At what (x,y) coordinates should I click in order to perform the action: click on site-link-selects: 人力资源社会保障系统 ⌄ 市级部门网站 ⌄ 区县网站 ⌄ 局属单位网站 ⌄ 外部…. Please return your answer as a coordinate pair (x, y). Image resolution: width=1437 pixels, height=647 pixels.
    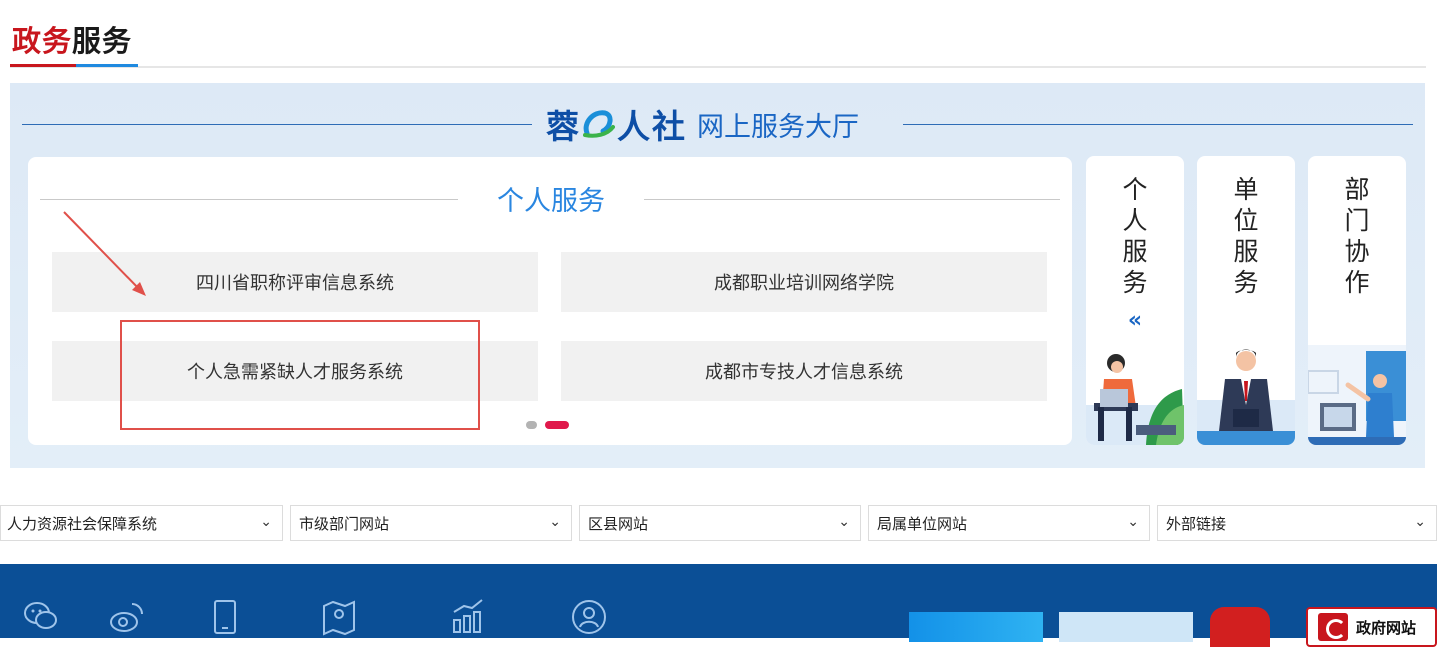
    Looking at the image, I should click on (718, 523).